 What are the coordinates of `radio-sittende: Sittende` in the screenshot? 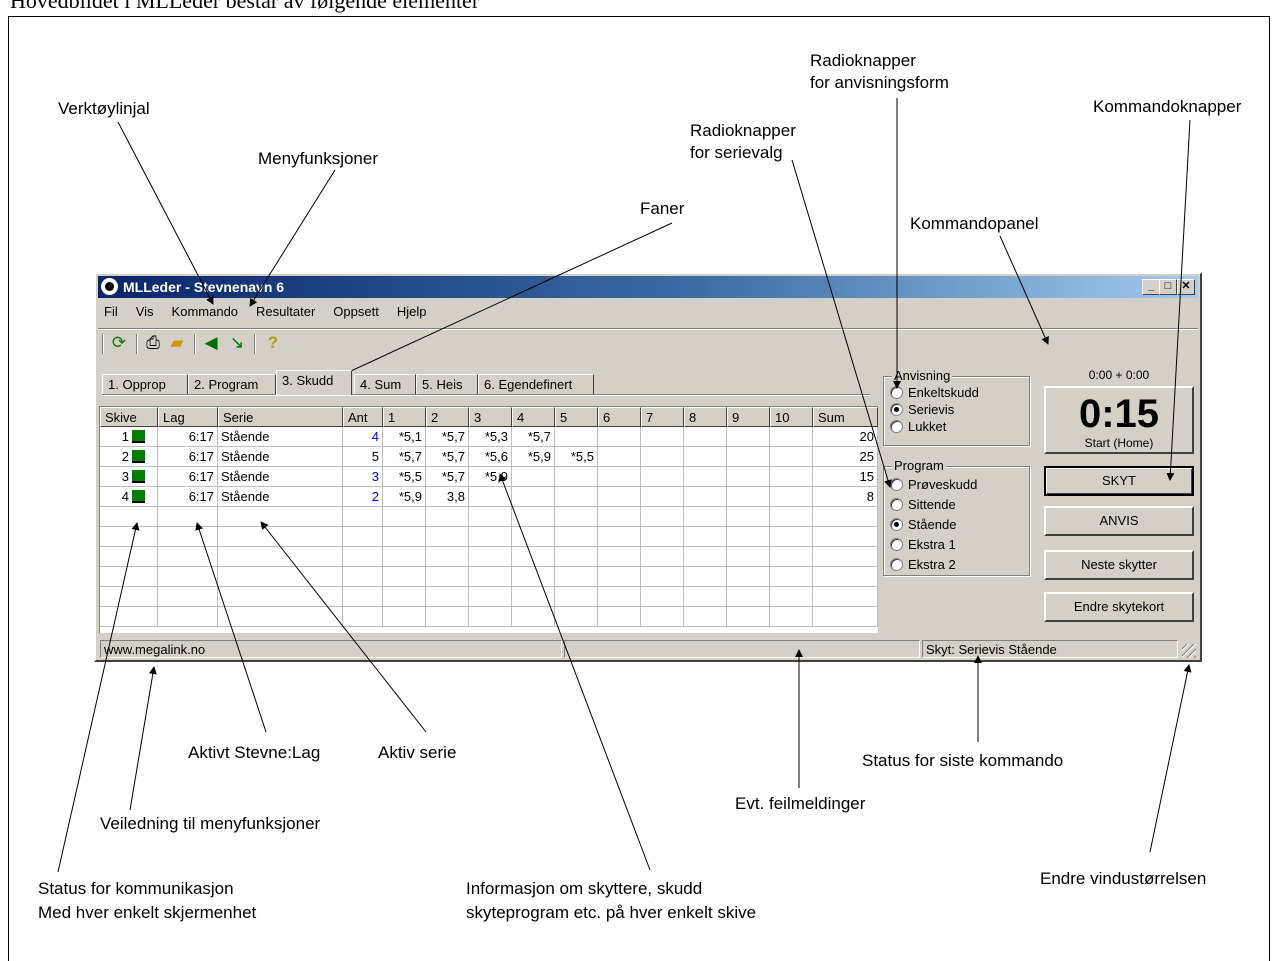 It's located at (923, 505).